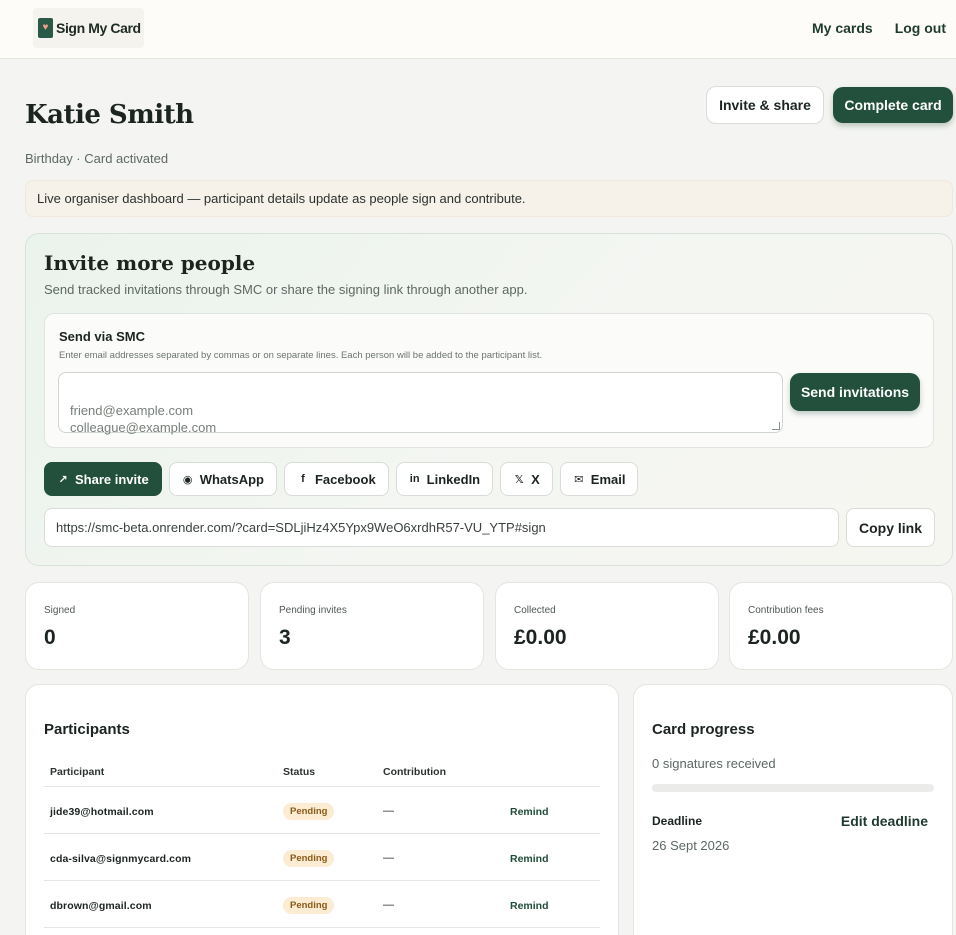  Describe the element at coordinates (322, 772) in the screenshot. I see `participants-table-header: Participant Status Contribution` at that location.